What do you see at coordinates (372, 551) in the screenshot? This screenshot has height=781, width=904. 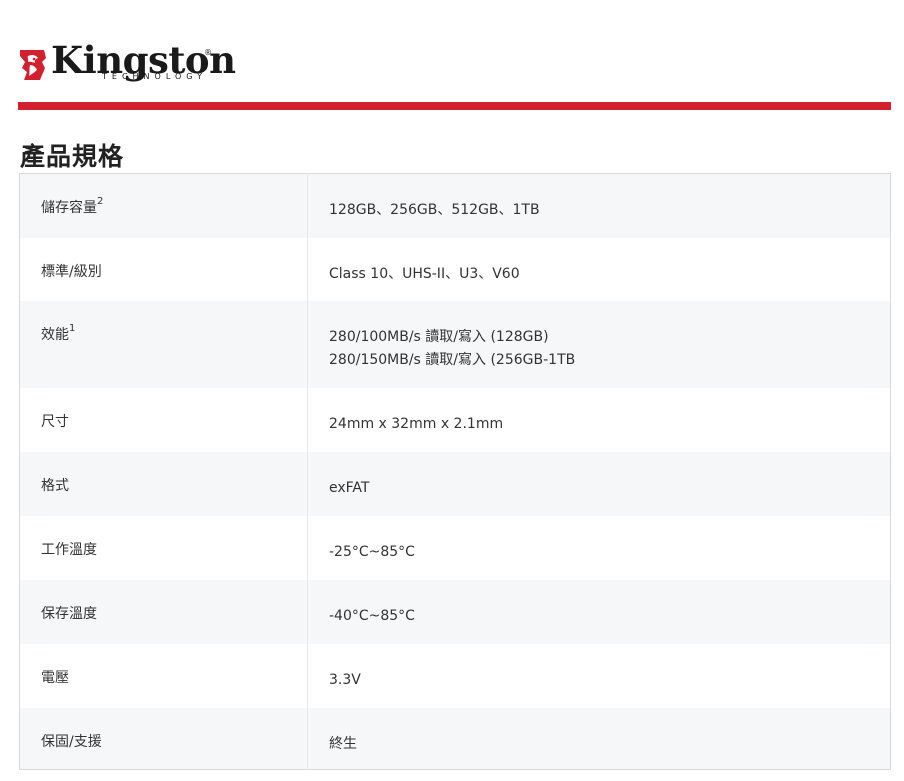 I see `spec-value-text: -25°C~85°C` at bounding box center [372, 551].